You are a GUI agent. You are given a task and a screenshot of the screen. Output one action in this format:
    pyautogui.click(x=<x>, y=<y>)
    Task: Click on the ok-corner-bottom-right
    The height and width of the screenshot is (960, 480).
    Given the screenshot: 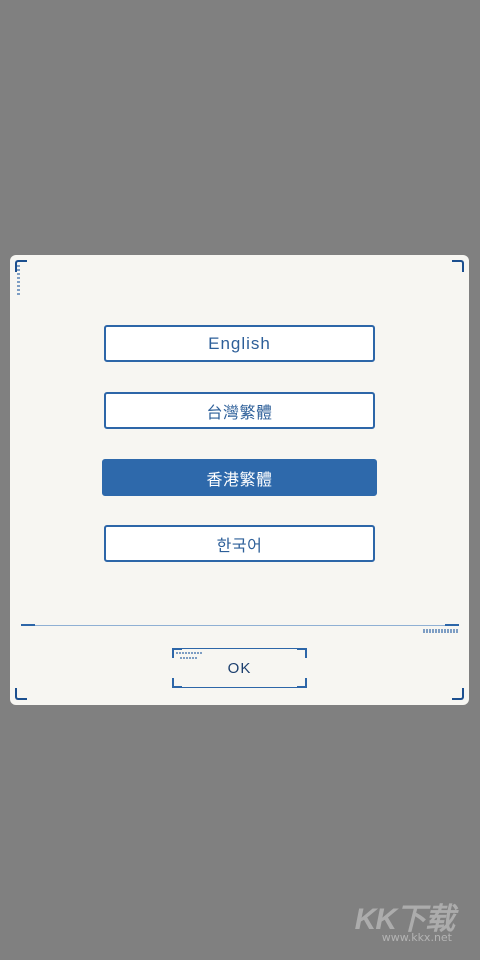 What is the action you would take?
    pyautogui.click(x=302, y=683)
    